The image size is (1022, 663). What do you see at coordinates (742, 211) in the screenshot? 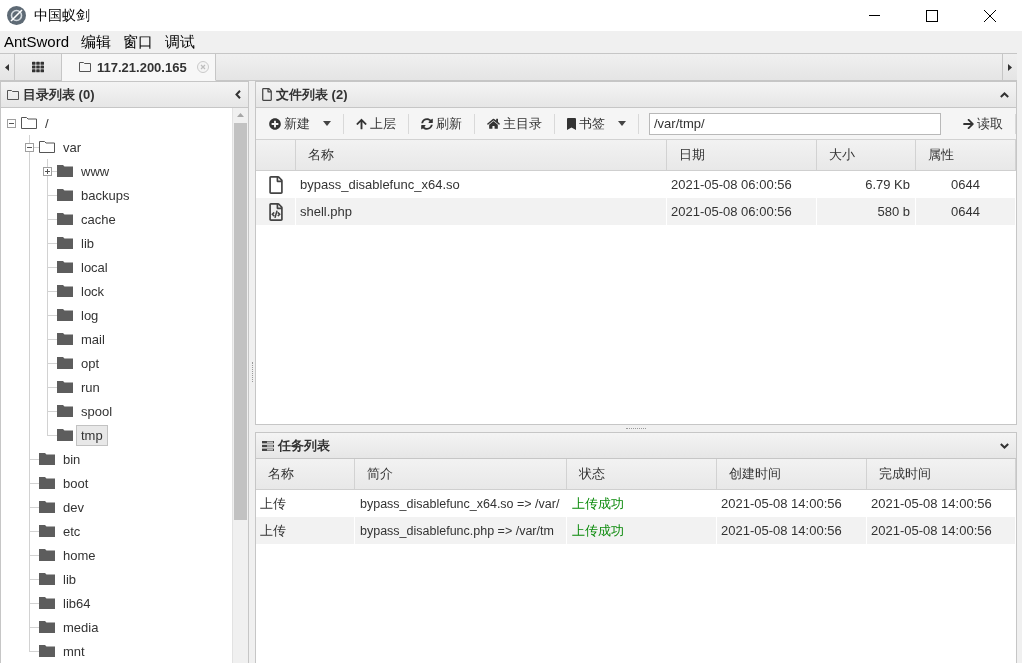
I see `table-cell: 2021-05-08 06:00:56` at bounding box center [742, 211].